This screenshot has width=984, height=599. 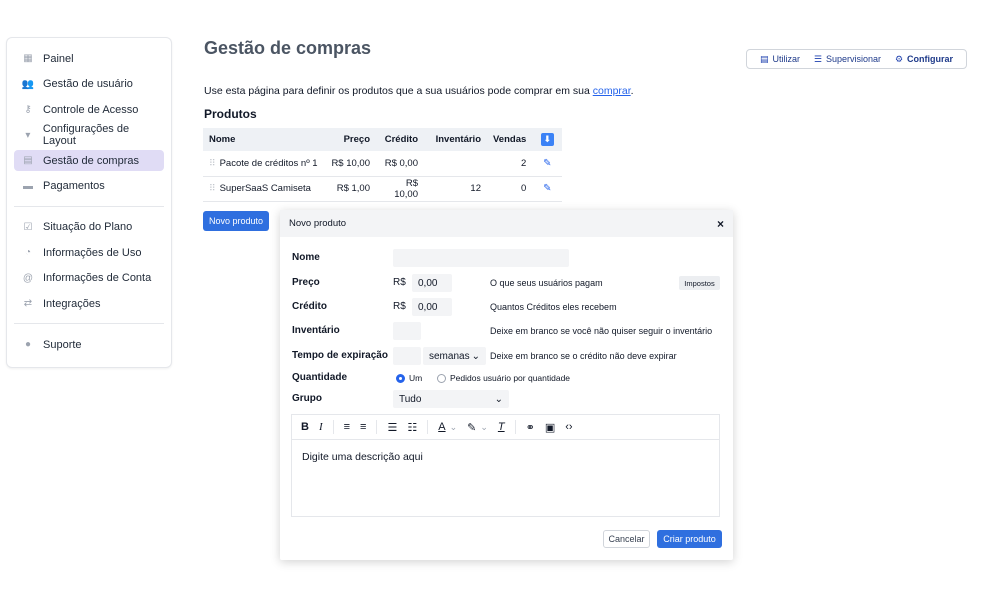 What do you see at coordinates (505, 457) in the screenshot?
I see `editor-content: Digite uma descrição aqui` at bounding box center [505, 457].